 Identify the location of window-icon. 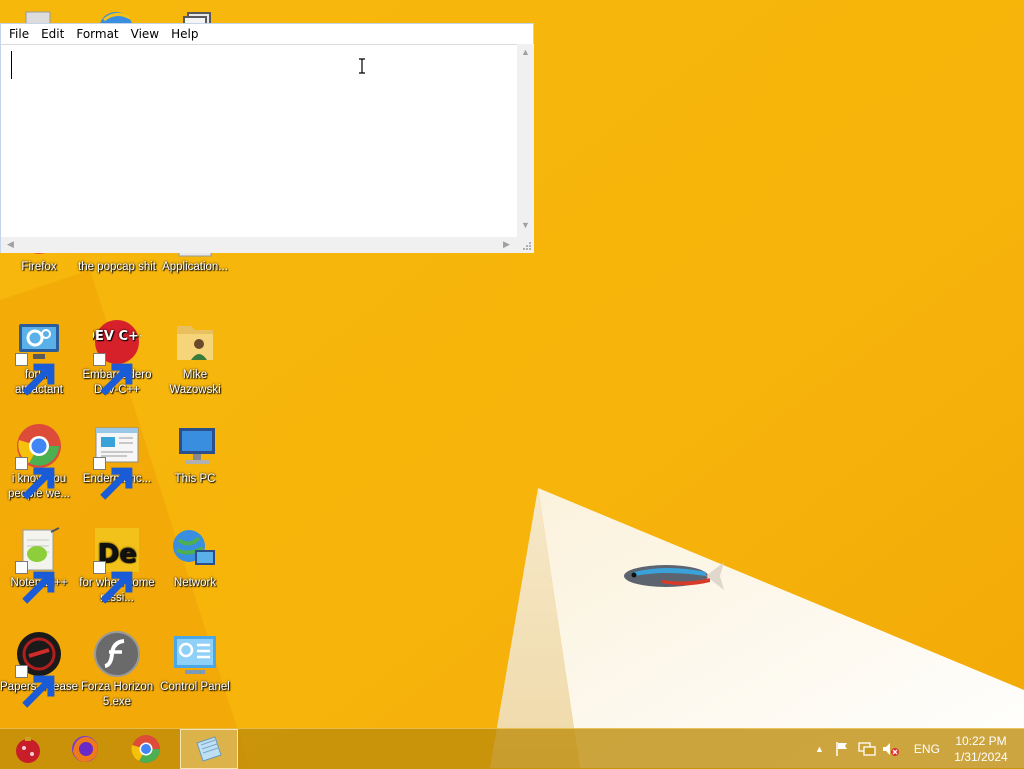
(117, 461).